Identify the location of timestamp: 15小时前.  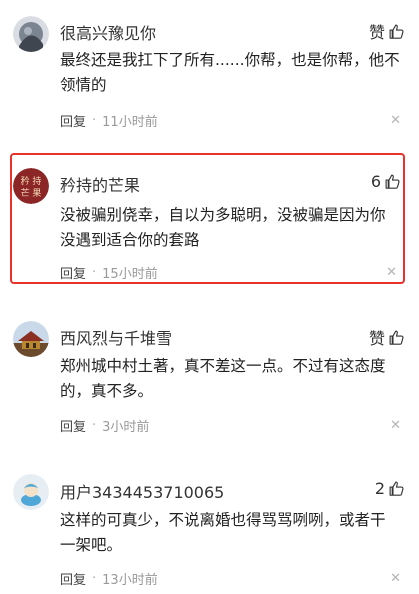
(130, 274).